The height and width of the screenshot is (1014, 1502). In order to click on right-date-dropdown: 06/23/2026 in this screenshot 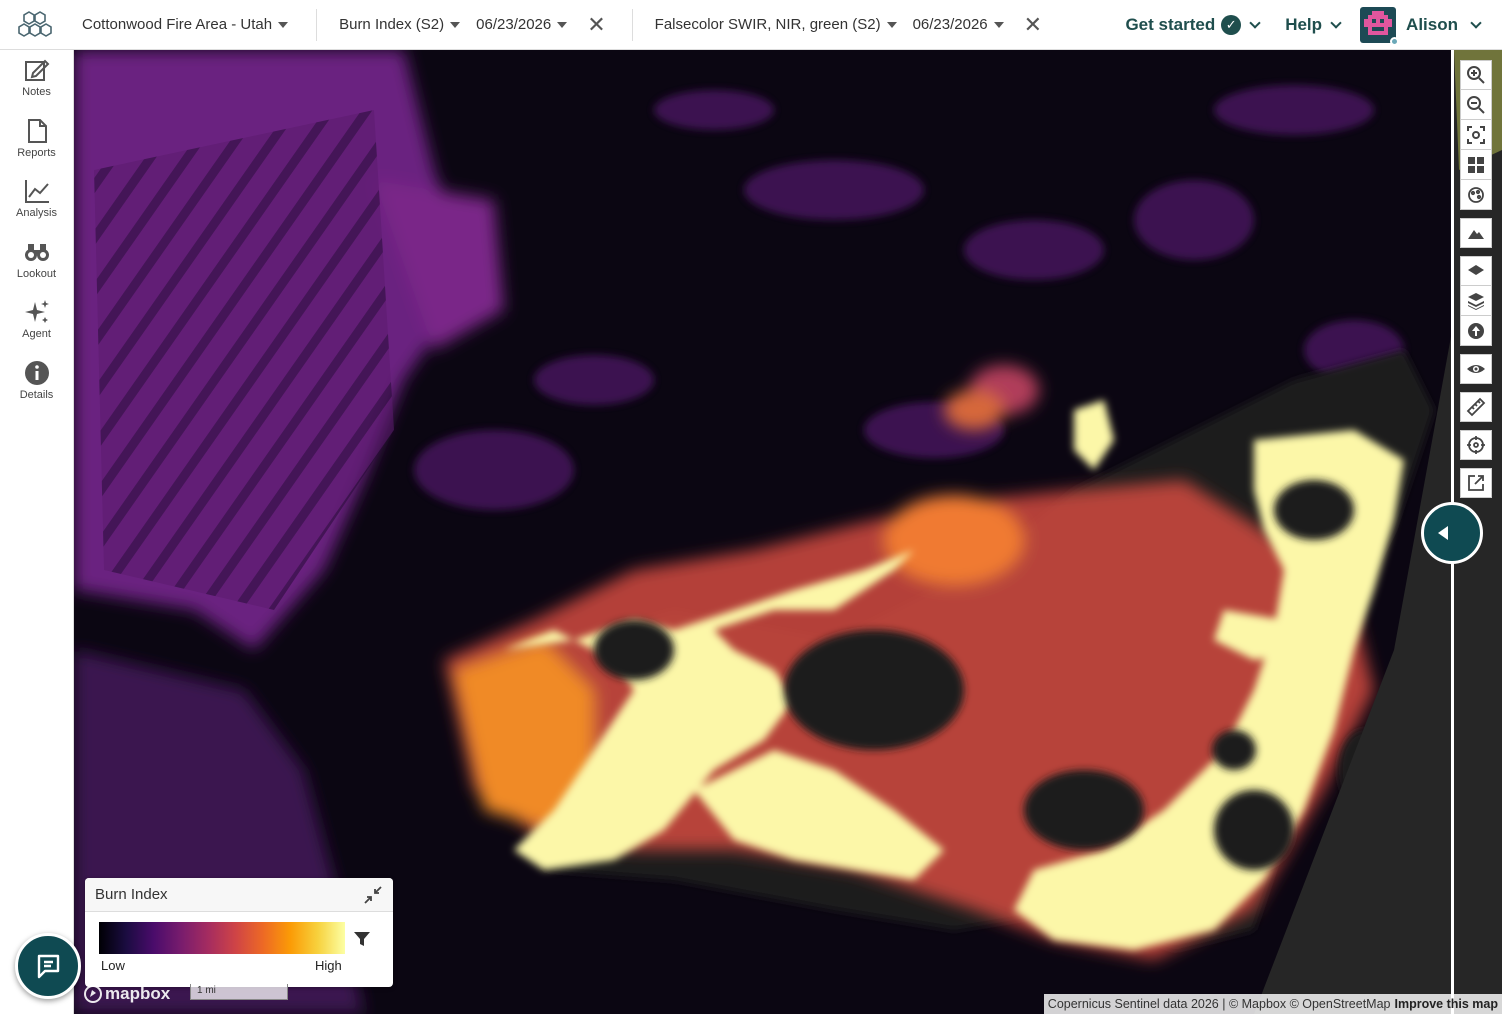, I will do `click(962, 24)`.